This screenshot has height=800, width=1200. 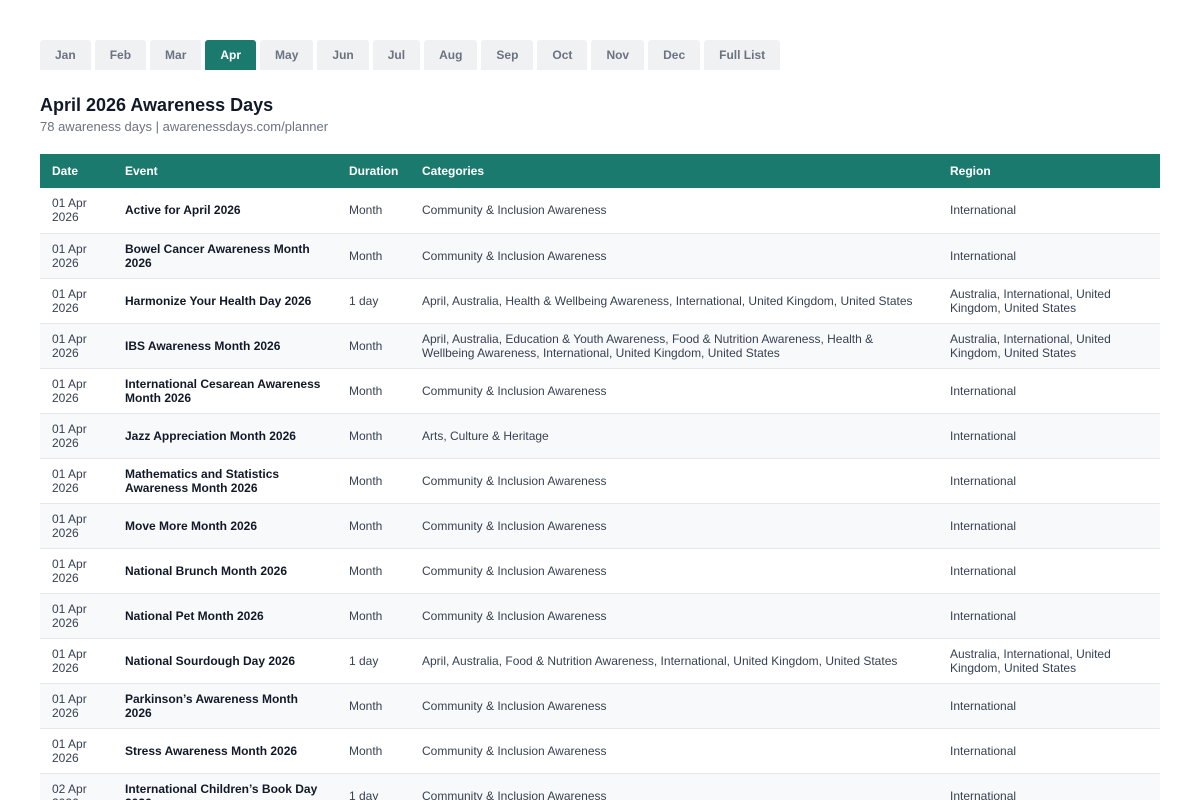 I want to click on tab-mar: Mar, so click(x=176, y=55).